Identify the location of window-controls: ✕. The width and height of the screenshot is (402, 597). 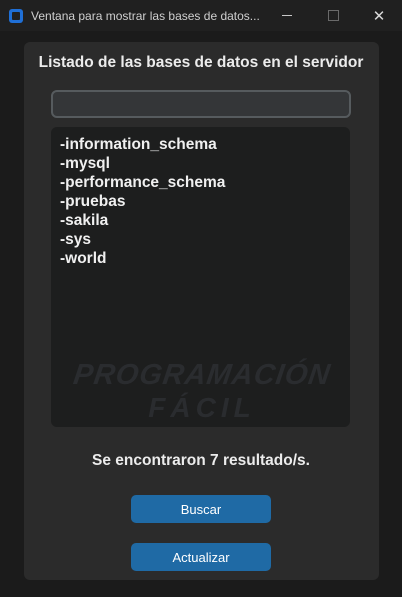
(333, 15).